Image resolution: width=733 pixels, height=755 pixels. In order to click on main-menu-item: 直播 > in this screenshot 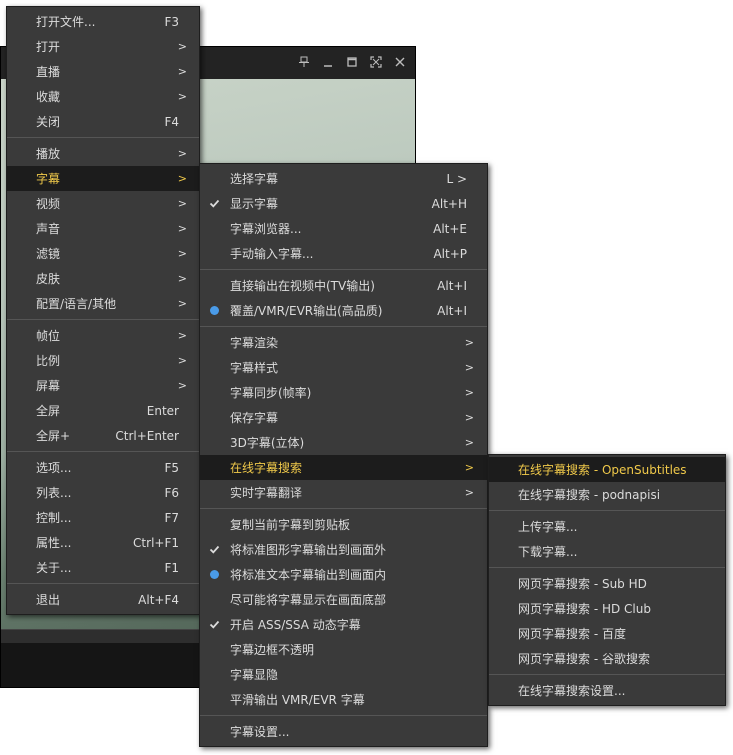, I will do `click(103, 71)`.